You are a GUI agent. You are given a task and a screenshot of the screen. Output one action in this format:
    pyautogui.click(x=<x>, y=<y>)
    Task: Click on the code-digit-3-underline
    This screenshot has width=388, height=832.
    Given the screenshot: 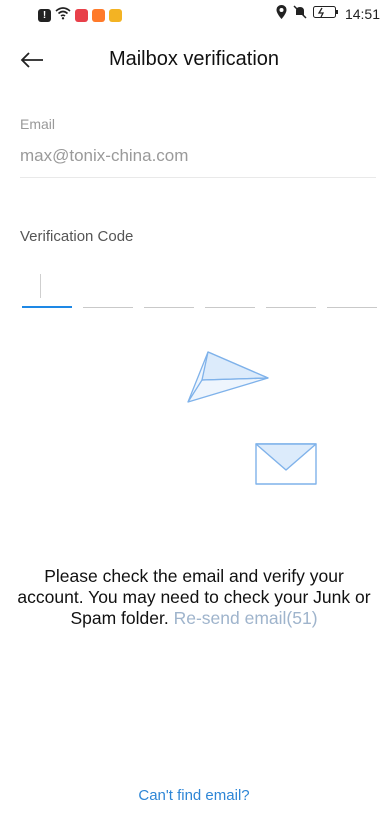 What is the action you would take?
    pyautogui.click(x=169, y=307)
    